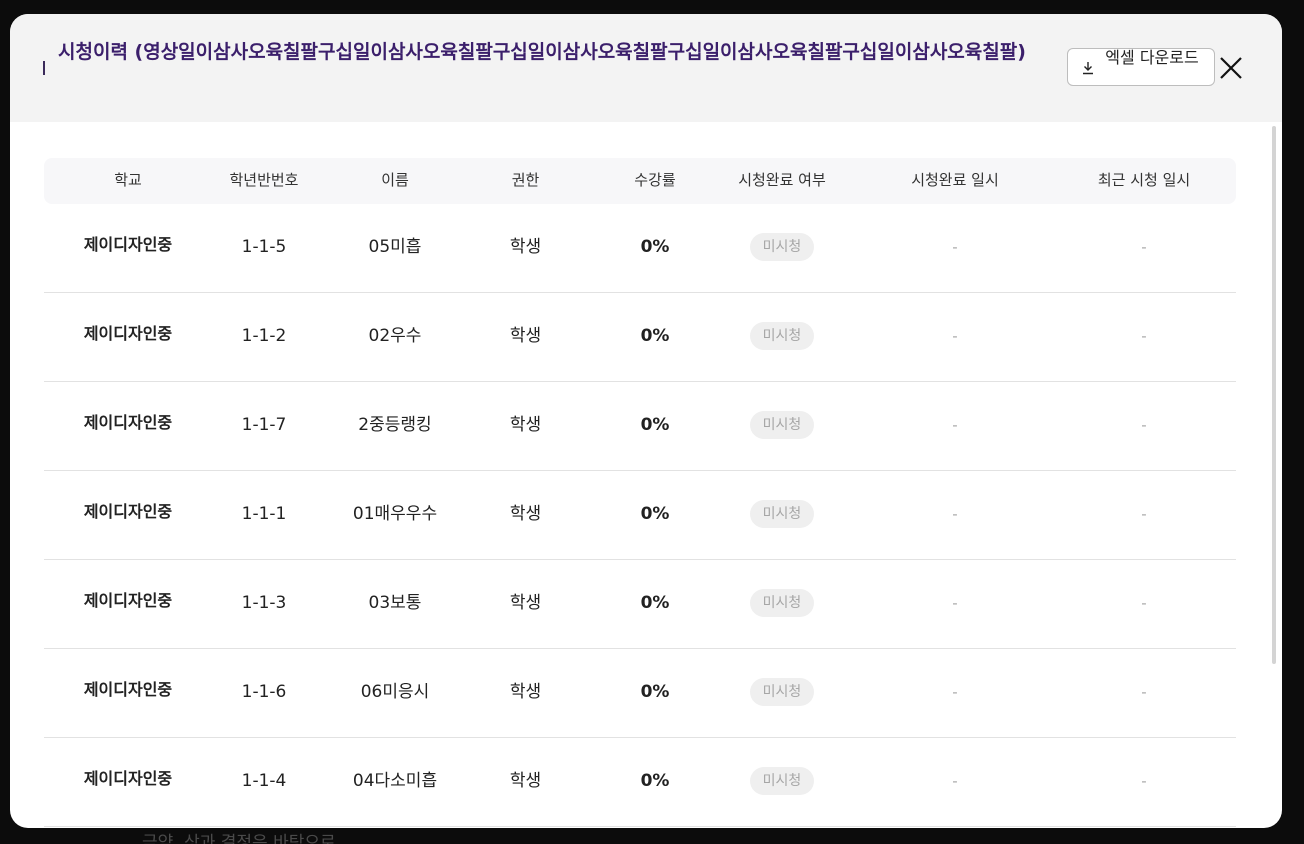  Describe the element at coordinates (1274, 395) in the screenshot. I see `scrollbar` at that location.